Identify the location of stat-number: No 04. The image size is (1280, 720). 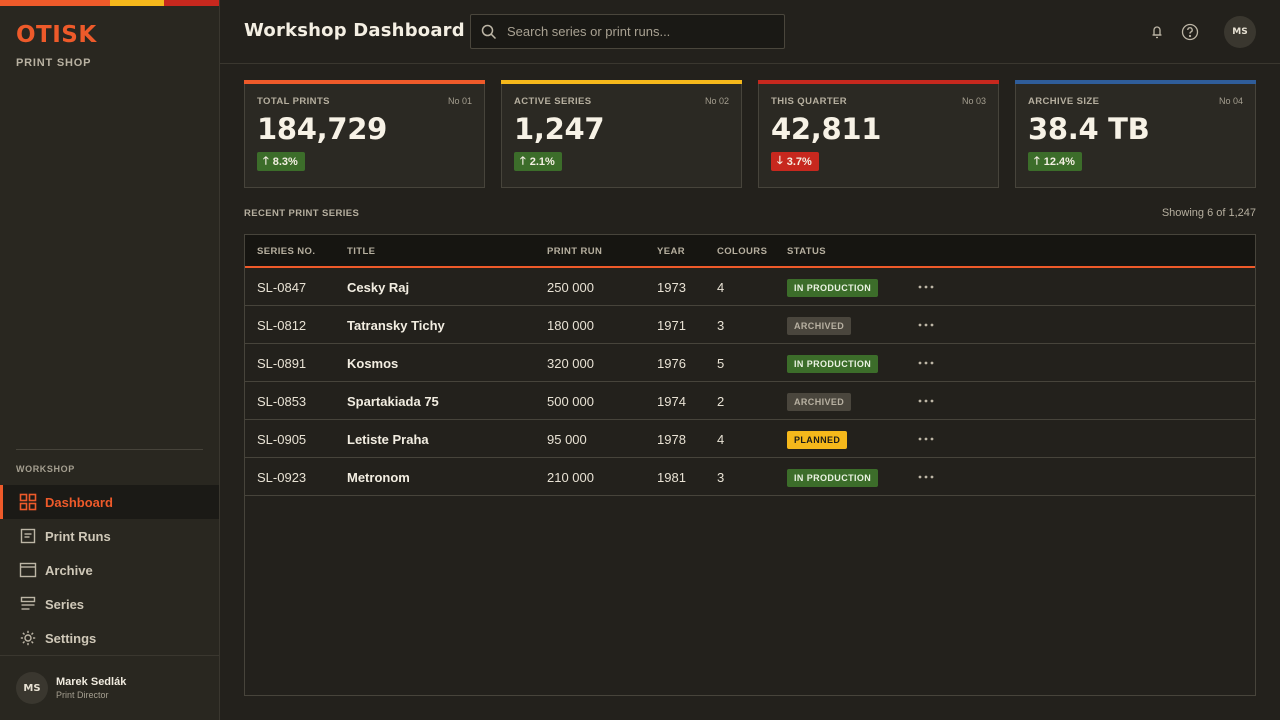
(1230, 101).